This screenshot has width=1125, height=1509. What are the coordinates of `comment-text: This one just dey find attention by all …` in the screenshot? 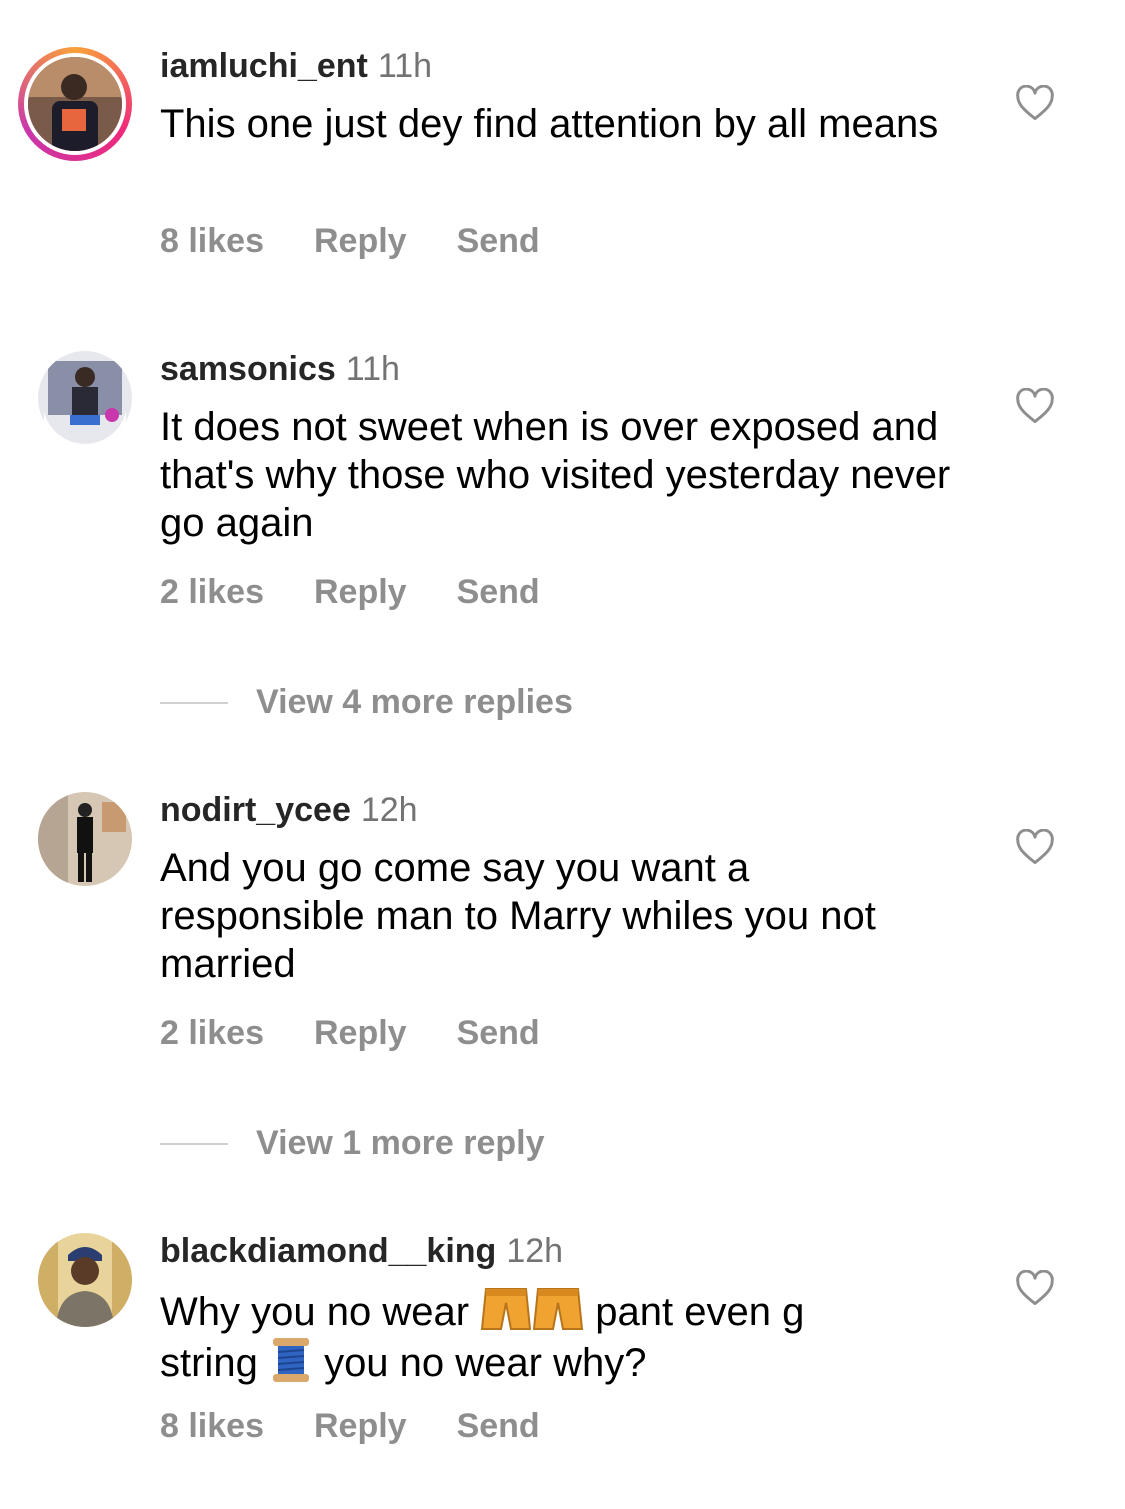 It's located at (549, 124).